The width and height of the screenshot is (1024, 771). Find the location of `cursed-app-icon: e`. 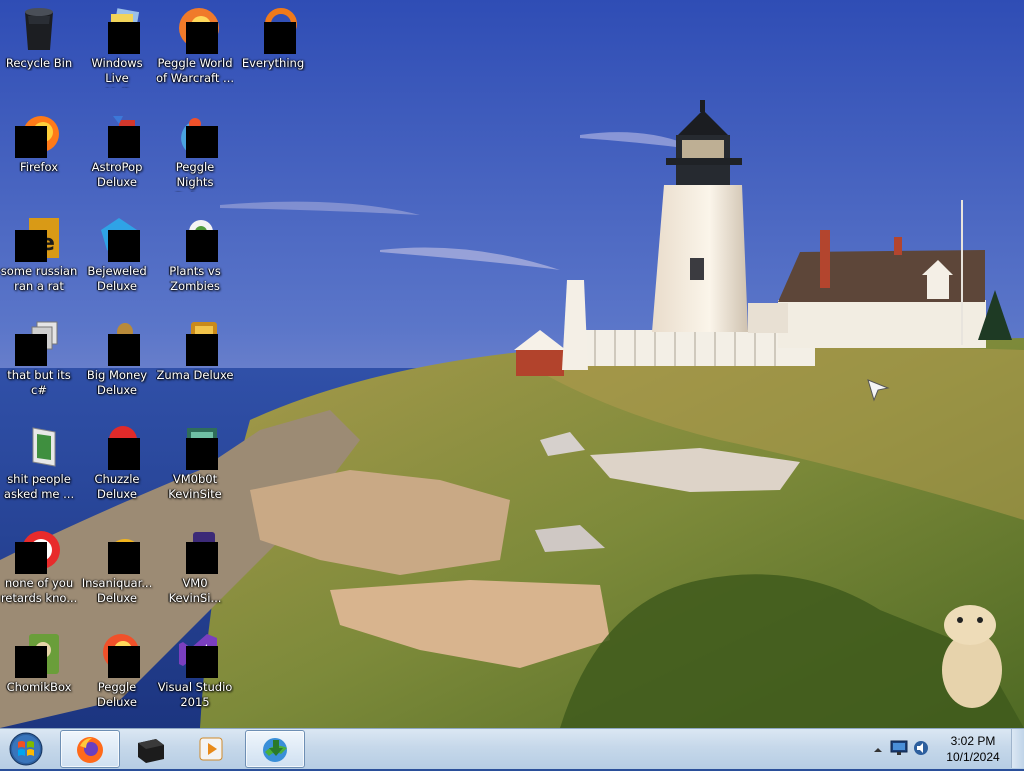

cursed-app-icon: e is located at coordinates (39, 238).